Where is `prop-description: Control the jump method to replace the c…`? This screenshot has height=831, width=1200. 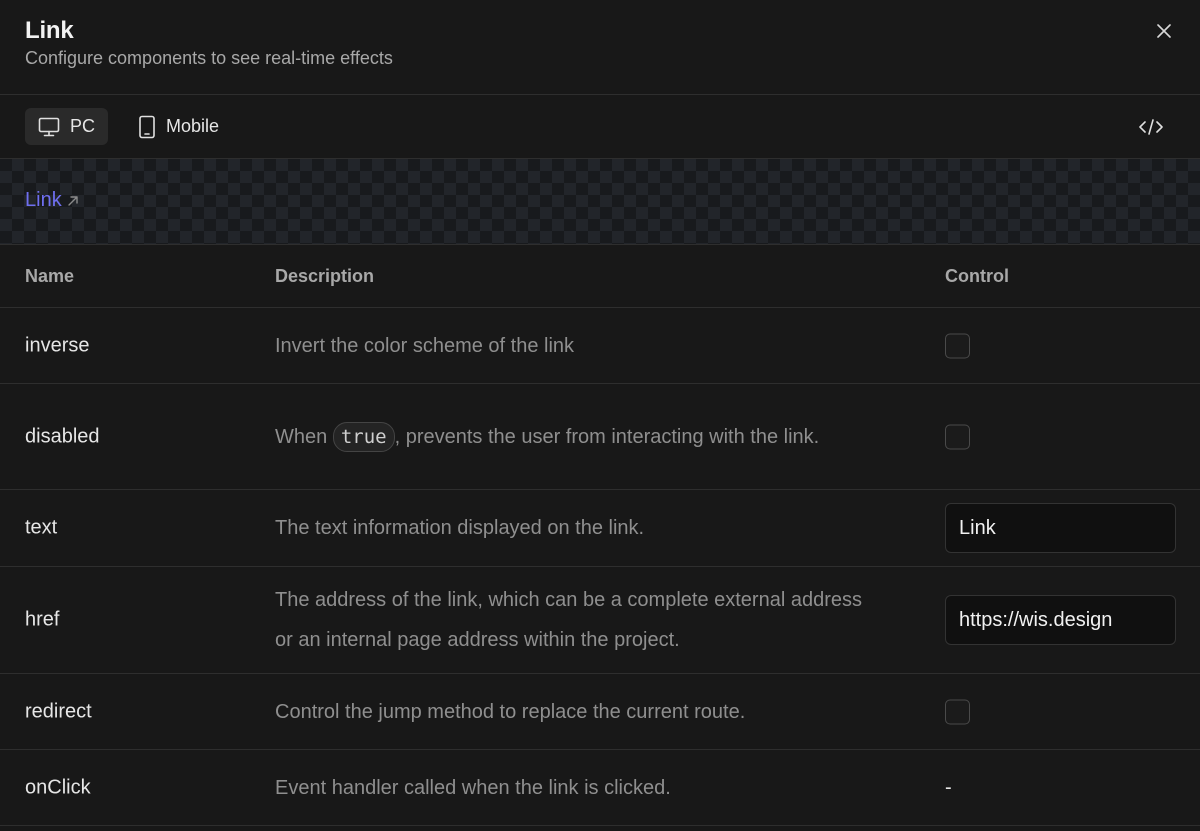
prop-description: Control the jump method to replace the c… is located at coordinates (510, 711).